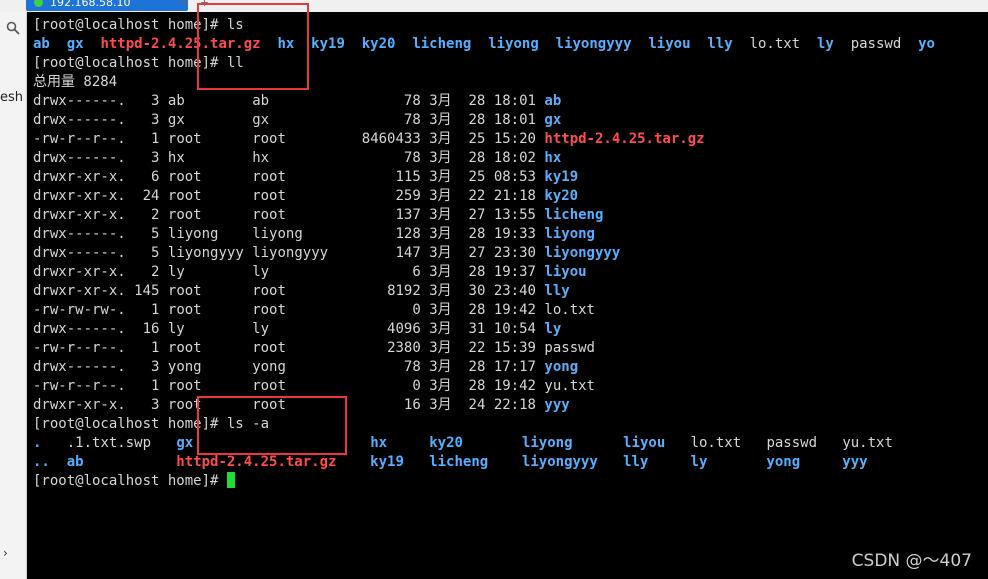  I want to click on total-line: 总用量 8284, so click(75, 82).